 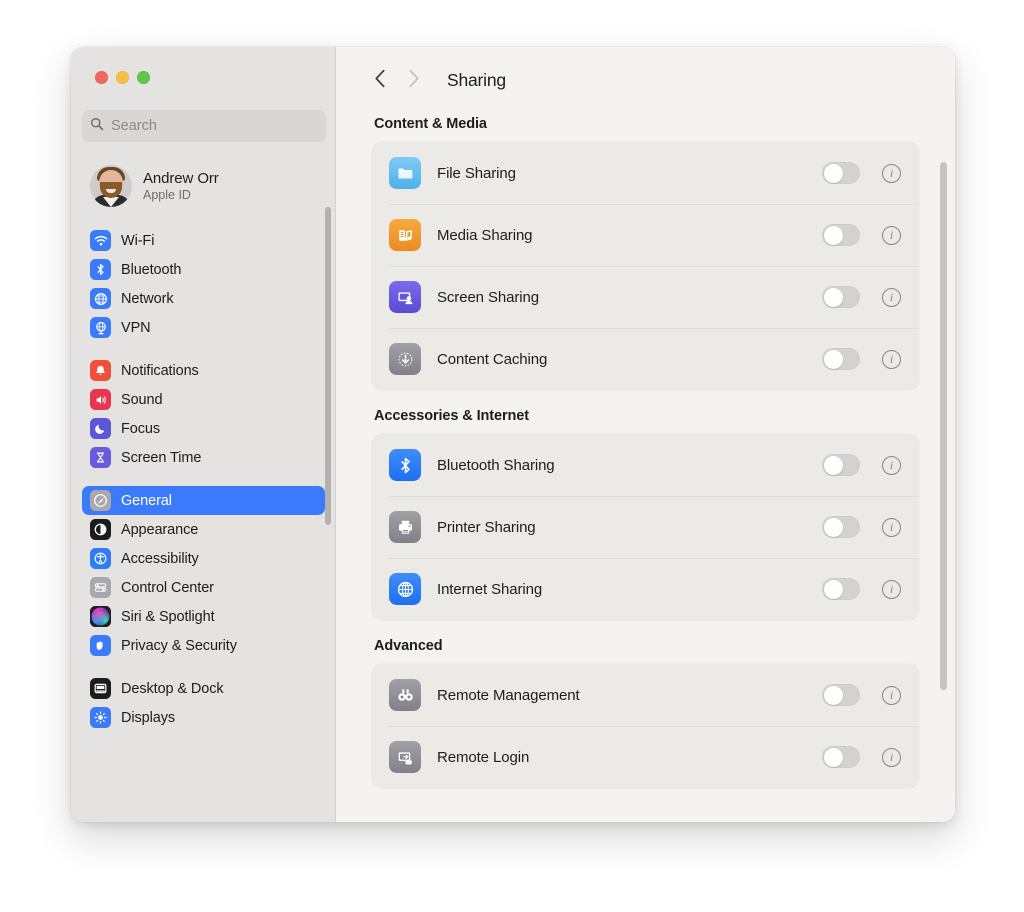 What do you see at coordinates (100, 500) in the screenshot?
I see `gear-icon` at bounding box center [100, 500].